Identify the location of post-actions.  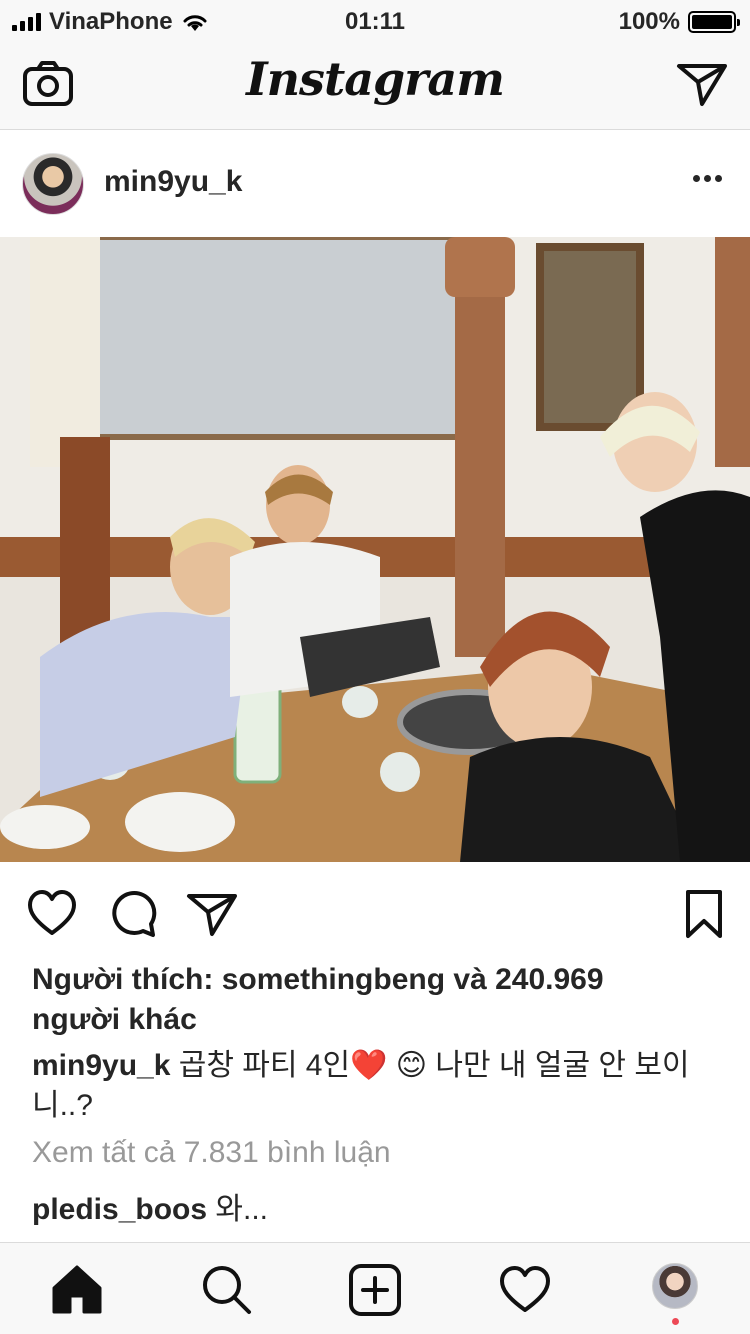
(375, 912).